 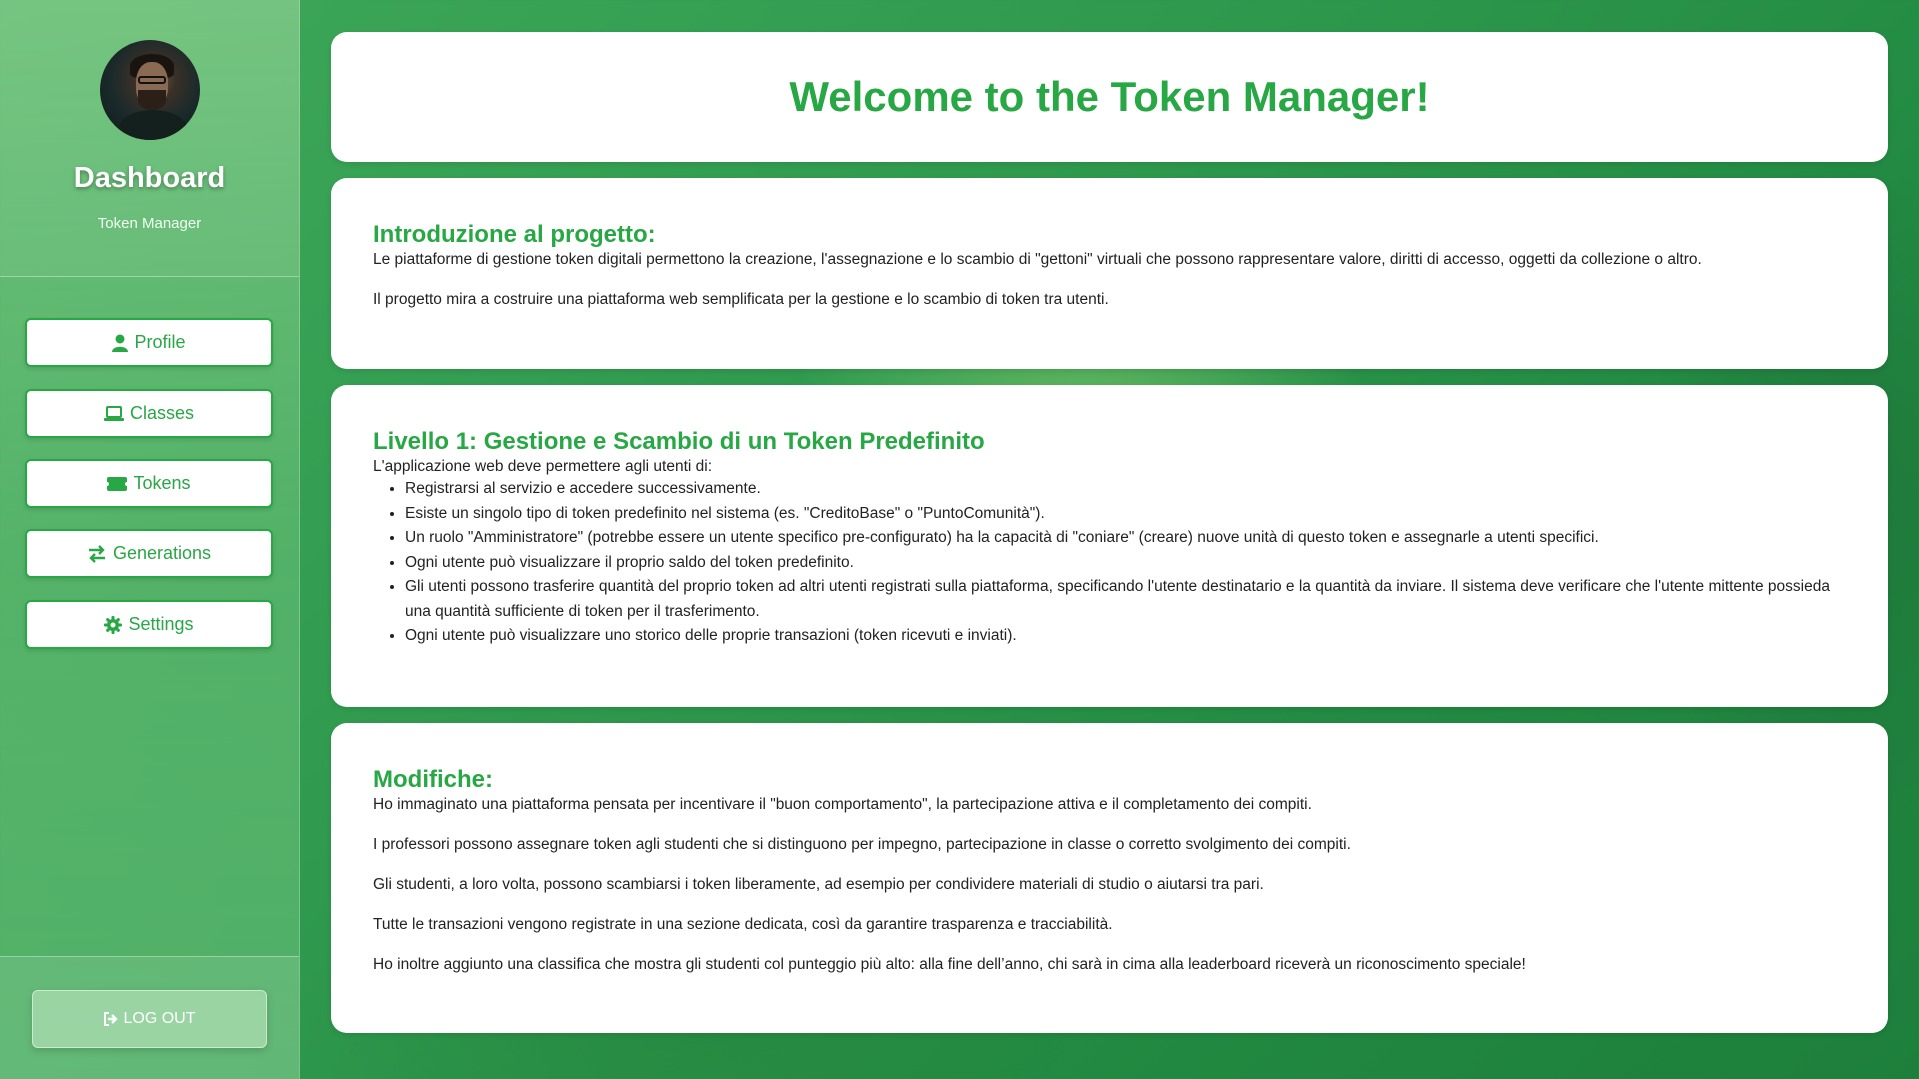 I want to click on nav-generations-label: Generations, so click(x=162, y=553).